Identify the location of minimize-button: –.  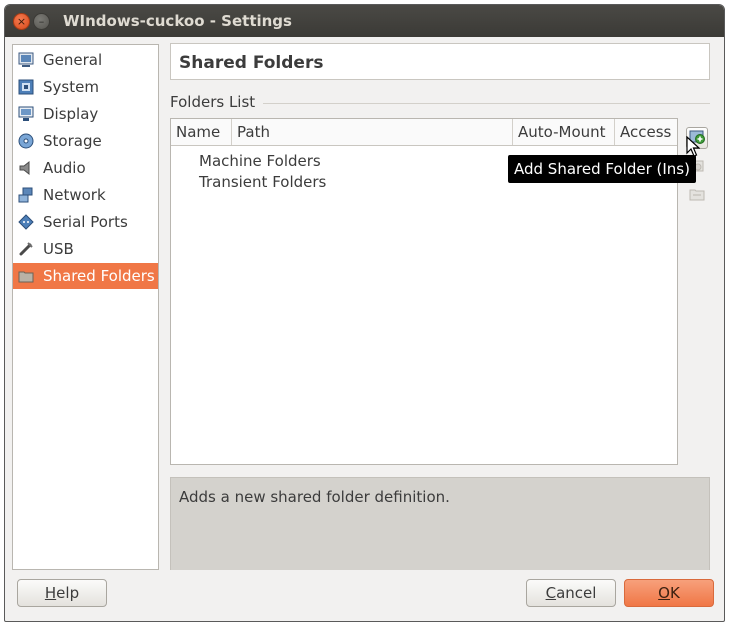
(41, 21).